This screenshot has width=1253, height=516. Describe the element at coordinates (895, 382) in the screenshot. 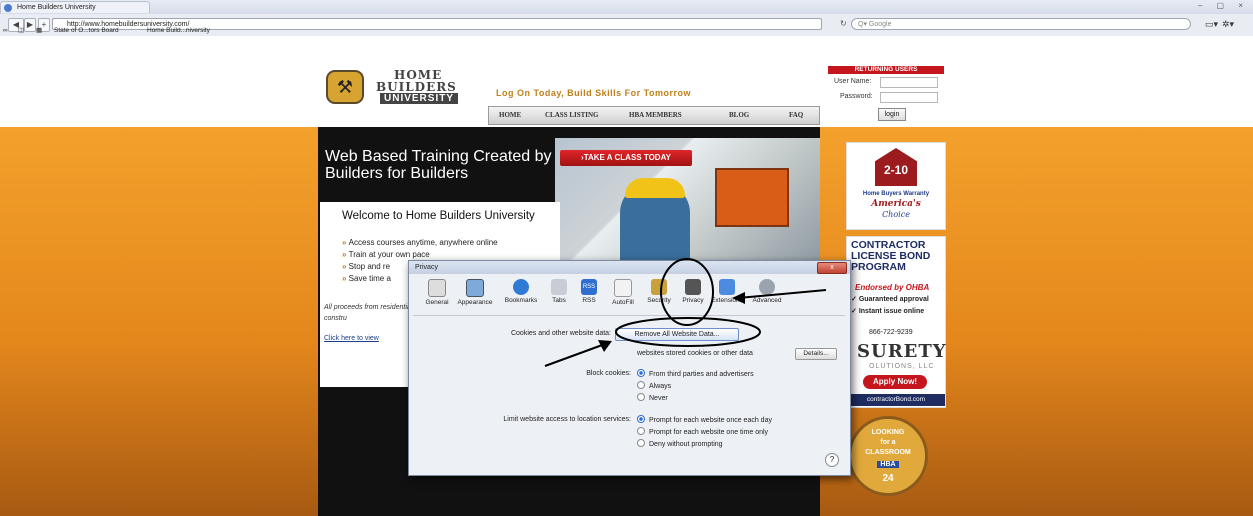

I see `apply-now-button: Apply Now!` at that location.